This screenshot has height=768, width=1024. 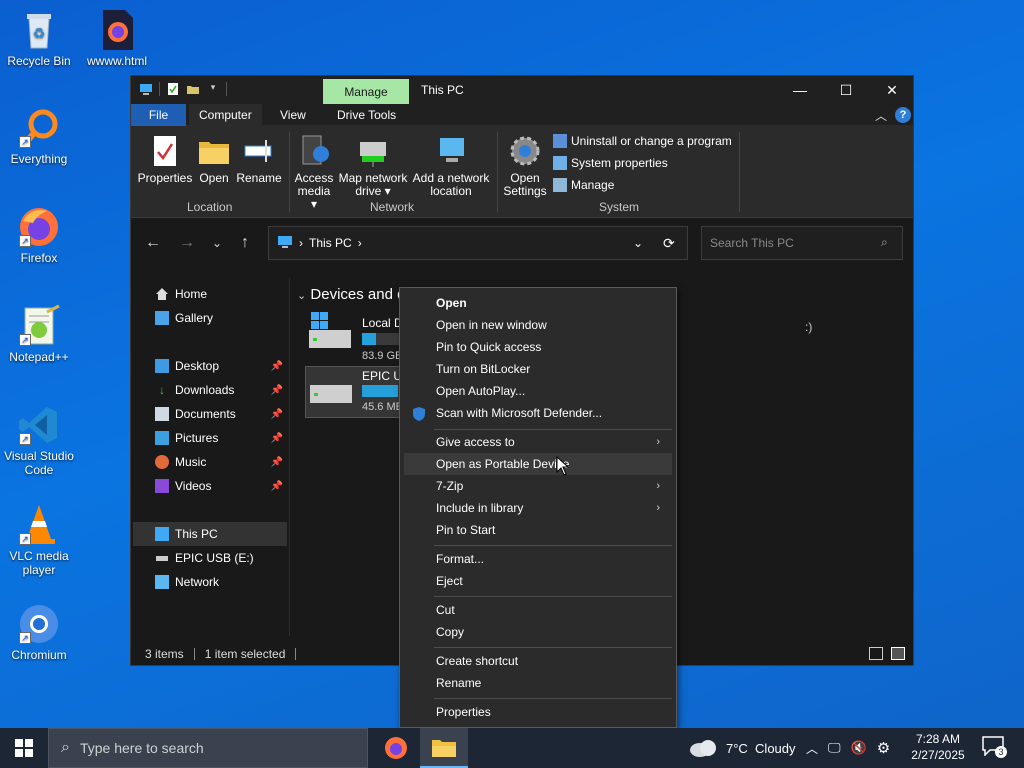 What do you see at coordinates (245, 243) in the screenshot?
I see `up-arrow-icon: ↑` at bounding box center [245, 243].